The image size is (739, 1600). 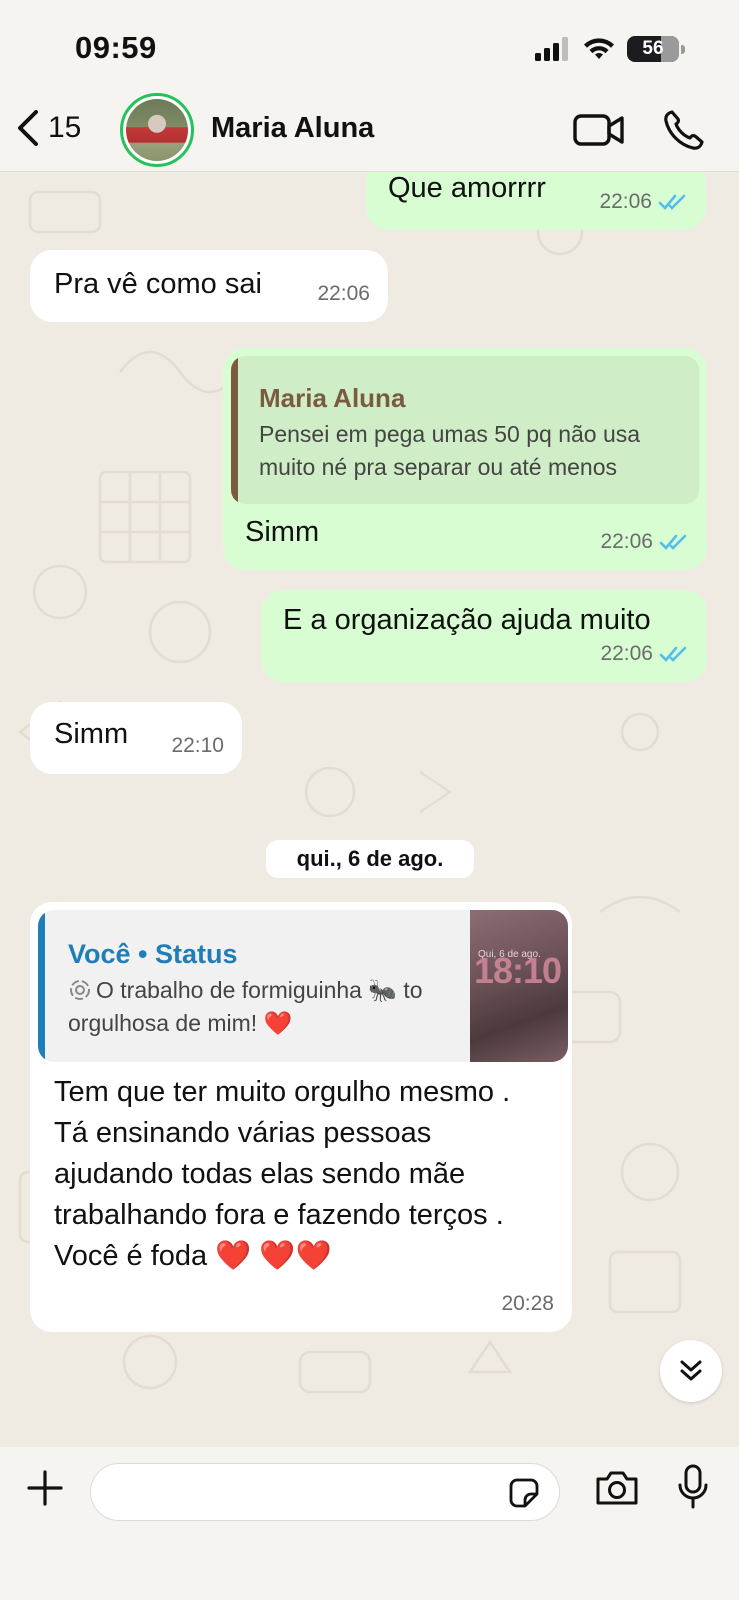 What do you see at coordinates (28, 128) in the screenshot?
I see `chevron-left-icon` at bounding box center [28, 128].